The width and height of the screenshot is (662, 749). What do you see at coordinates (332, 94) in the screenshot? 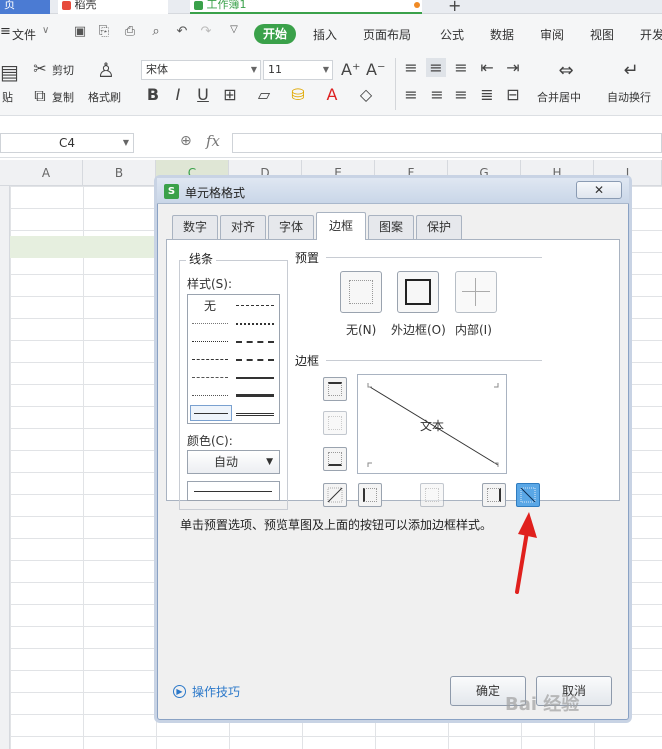
I see `font-color-icon: A` at bounding box center [332, 94].